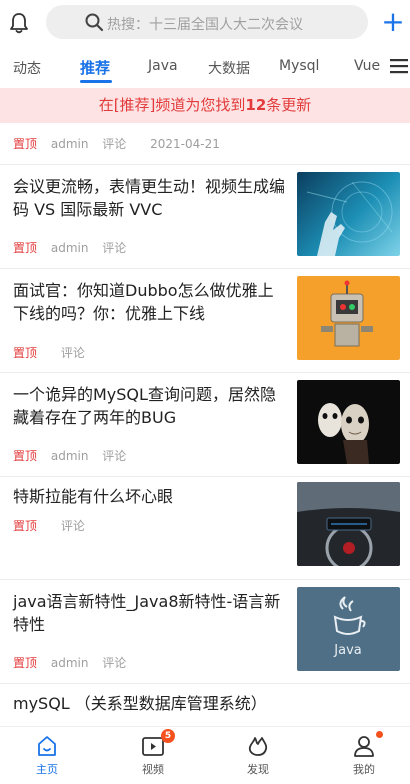  What do you see at coordinates (205, 755) in the screenshot?
I see `bottom-navigation: 主页 5 视频 发现 我的` at bounding box center [205, 755].